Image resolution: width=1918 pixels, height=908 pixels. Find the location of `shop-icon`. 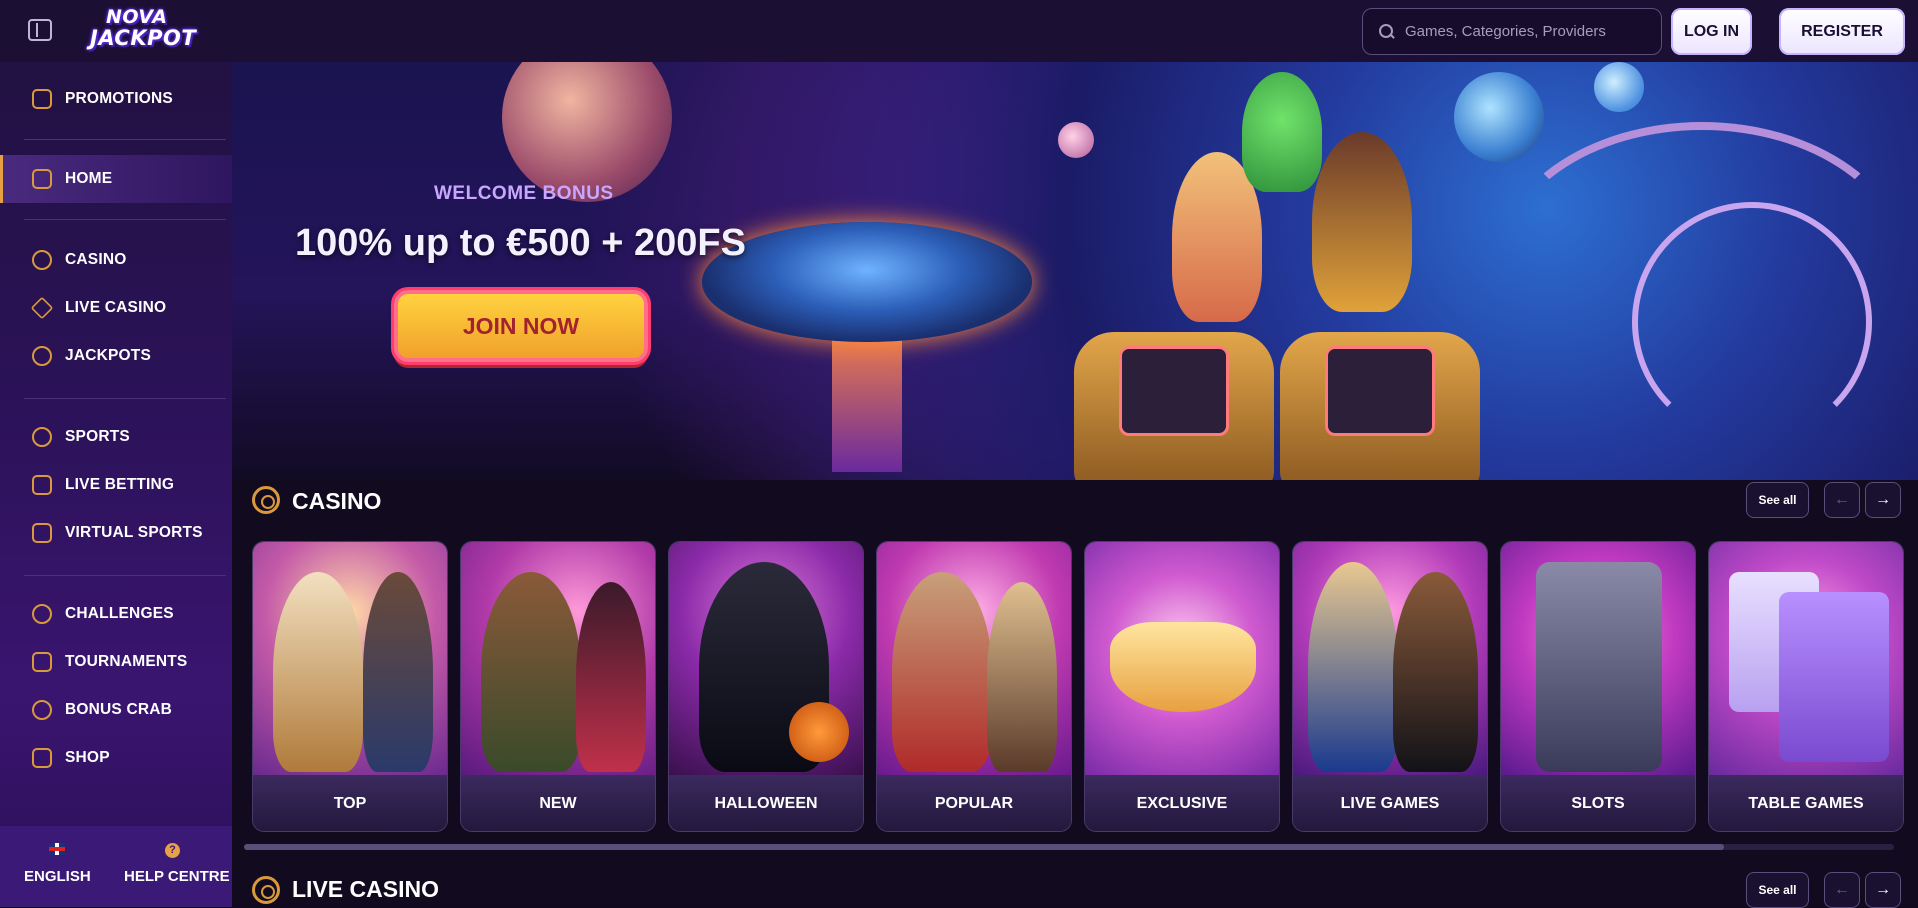

shop-icon is located at coordinates (42, 758).